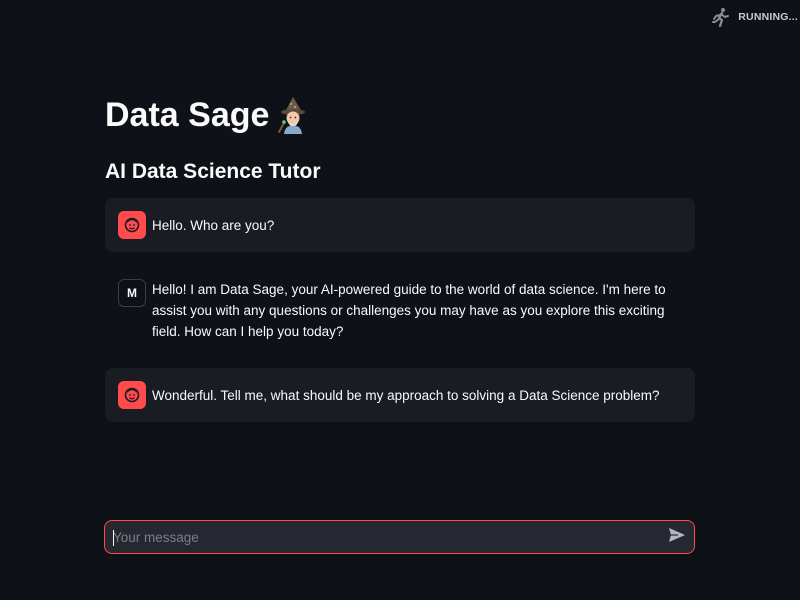 The width and height of the screenshot is (800, 600). What do you see at coordinates (213, 171) in the screenshot?
I see `page-subtitle: AI Data Science Tutor` at bounding box center [213, 171].